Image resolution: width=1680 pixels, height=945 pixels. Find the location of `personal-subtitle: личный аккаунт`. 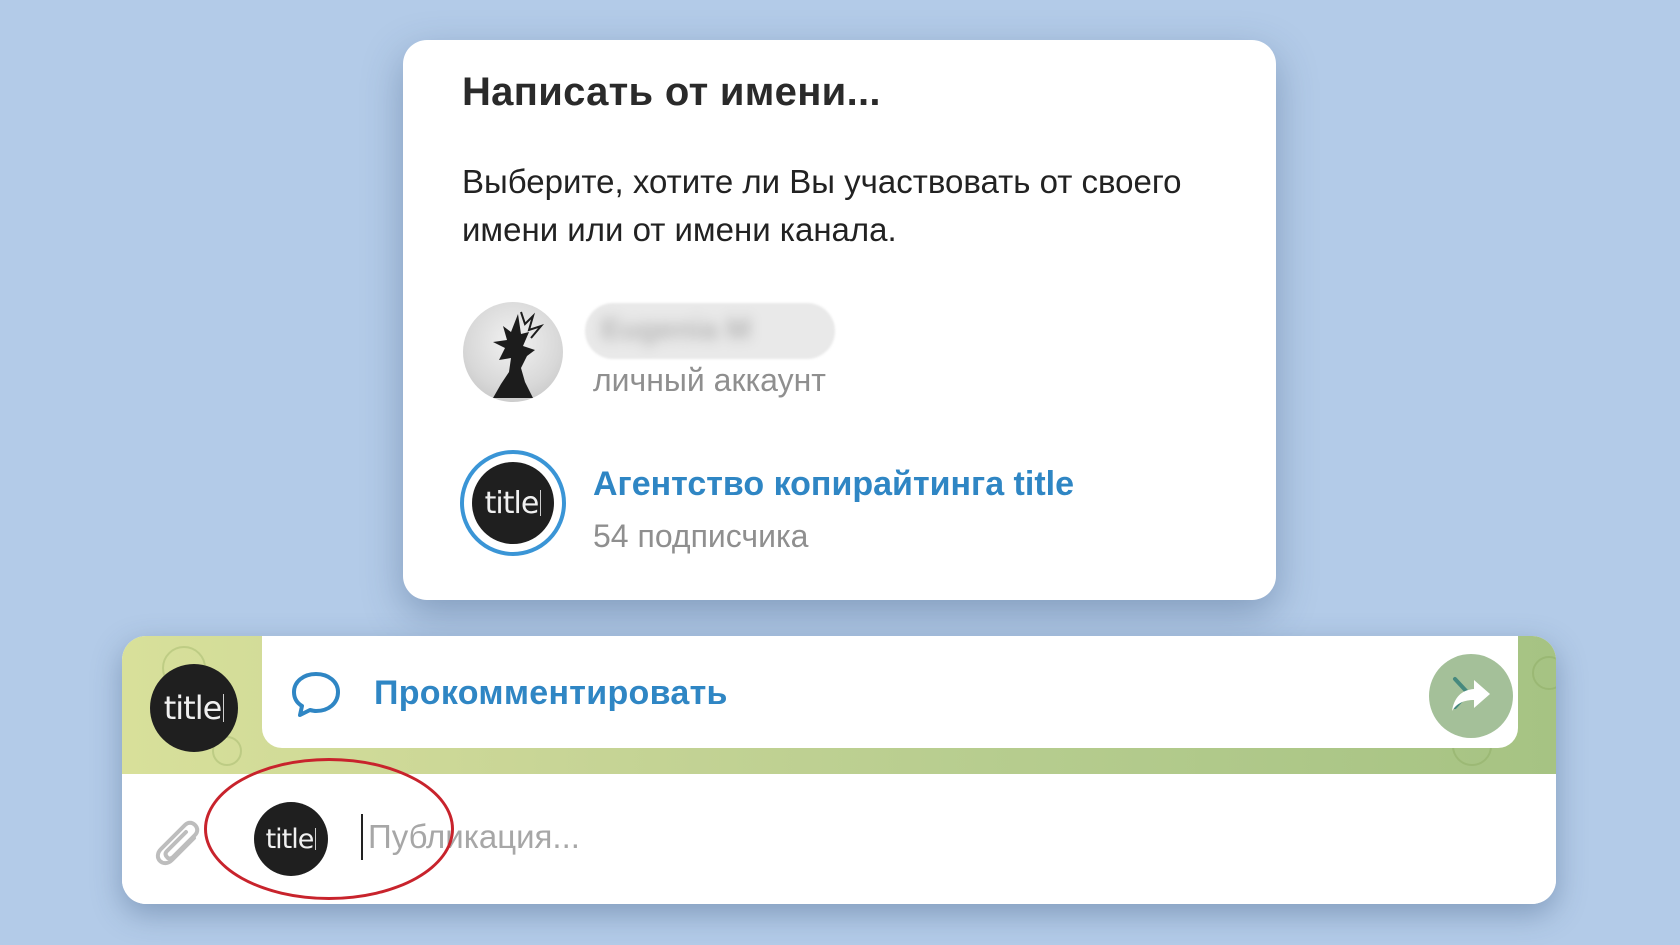

personal-subtitle: личный аккаунт is located at coordinates (709, 380).